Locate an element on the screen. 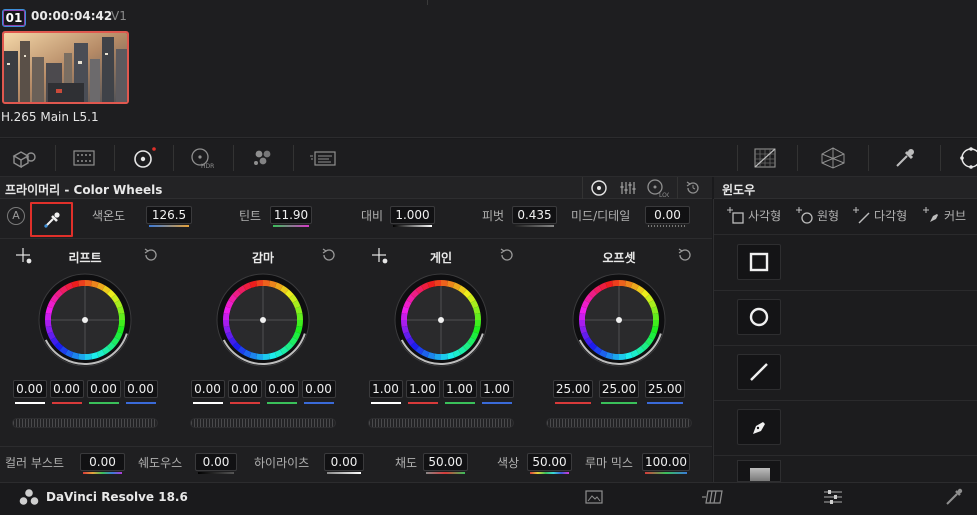  line-icon is located at coordinates (759, 372).